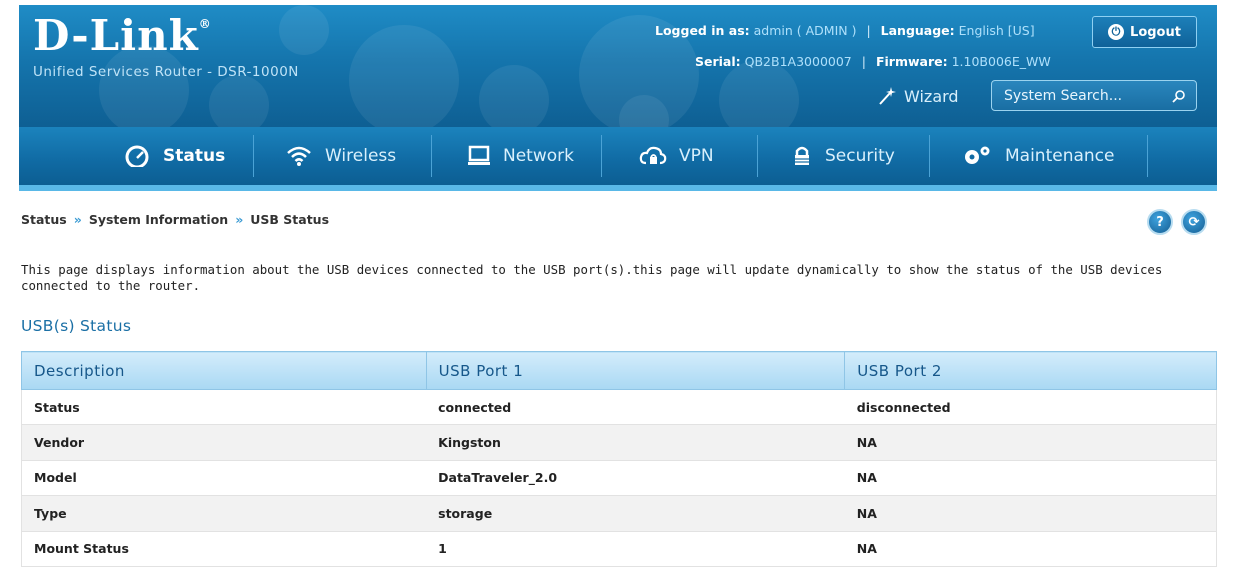  I want to click on table-row: Type storage NA, so click(619, 513).